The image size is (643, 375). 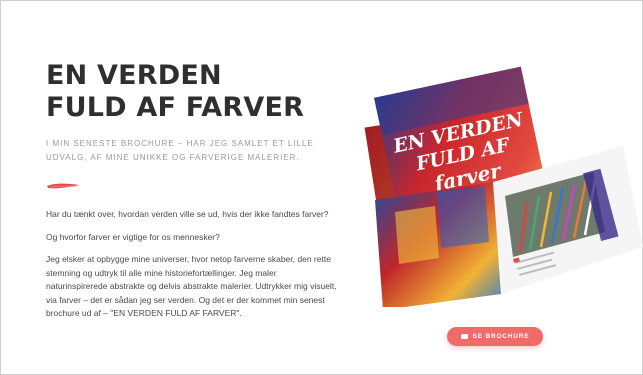 I want to click on book-icon, so click(x=464, y=336).